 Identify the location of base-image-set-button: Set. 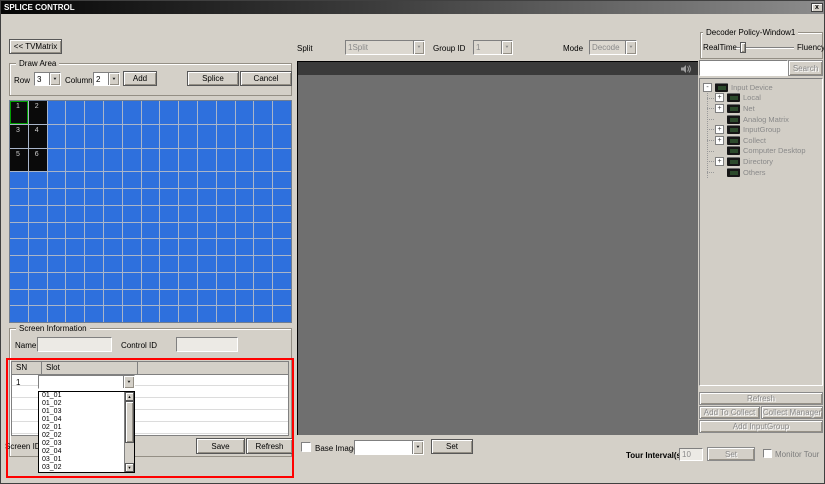
(452, 446).